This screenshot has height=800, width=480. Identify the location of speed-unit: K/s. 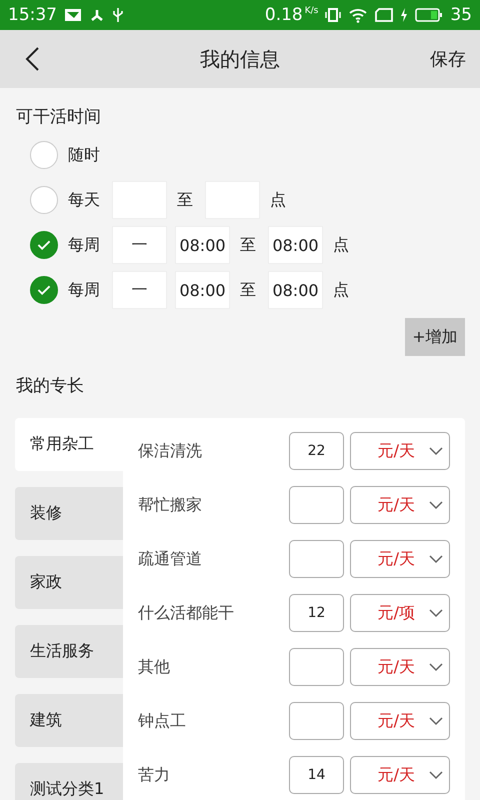
(311, 11).